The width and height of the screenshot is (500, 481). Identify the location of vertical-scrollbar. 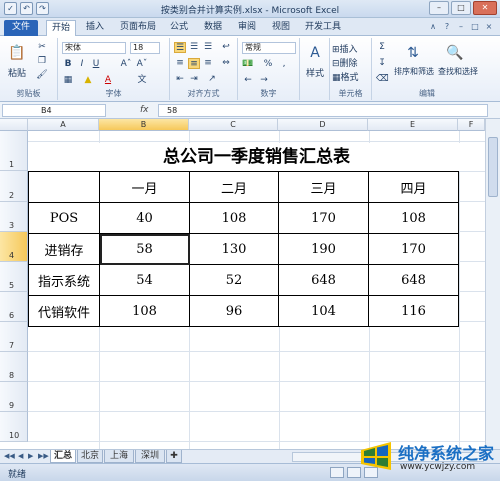
(492, 284).